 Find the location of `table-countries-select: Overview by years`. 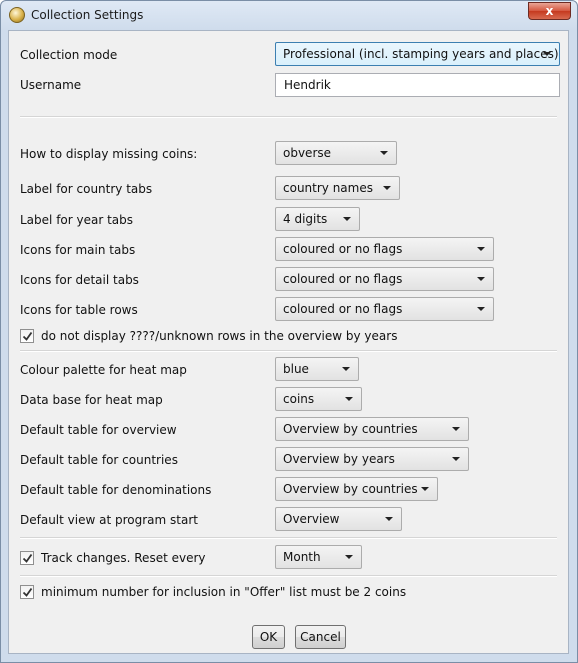

table-countries-select: Overview by years is located at coordinates (372, 459).